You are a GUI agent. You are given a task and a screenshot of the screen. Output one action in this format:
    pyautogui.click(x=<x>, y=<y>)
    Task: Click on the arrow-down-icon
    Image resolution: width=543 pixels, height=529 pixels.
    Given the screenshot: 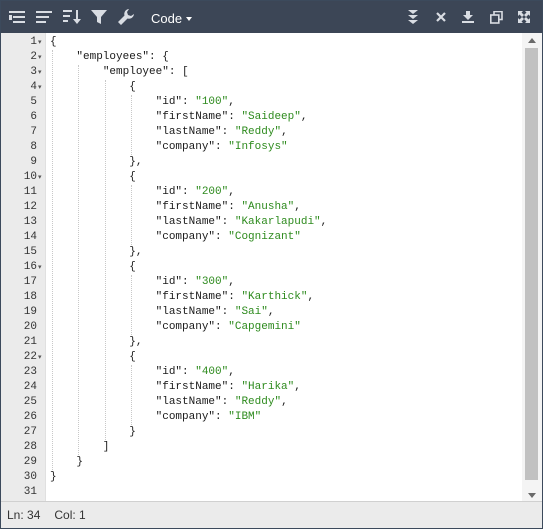 What is the action you would take?
    pyautogui.click(x=532, y=495)
    